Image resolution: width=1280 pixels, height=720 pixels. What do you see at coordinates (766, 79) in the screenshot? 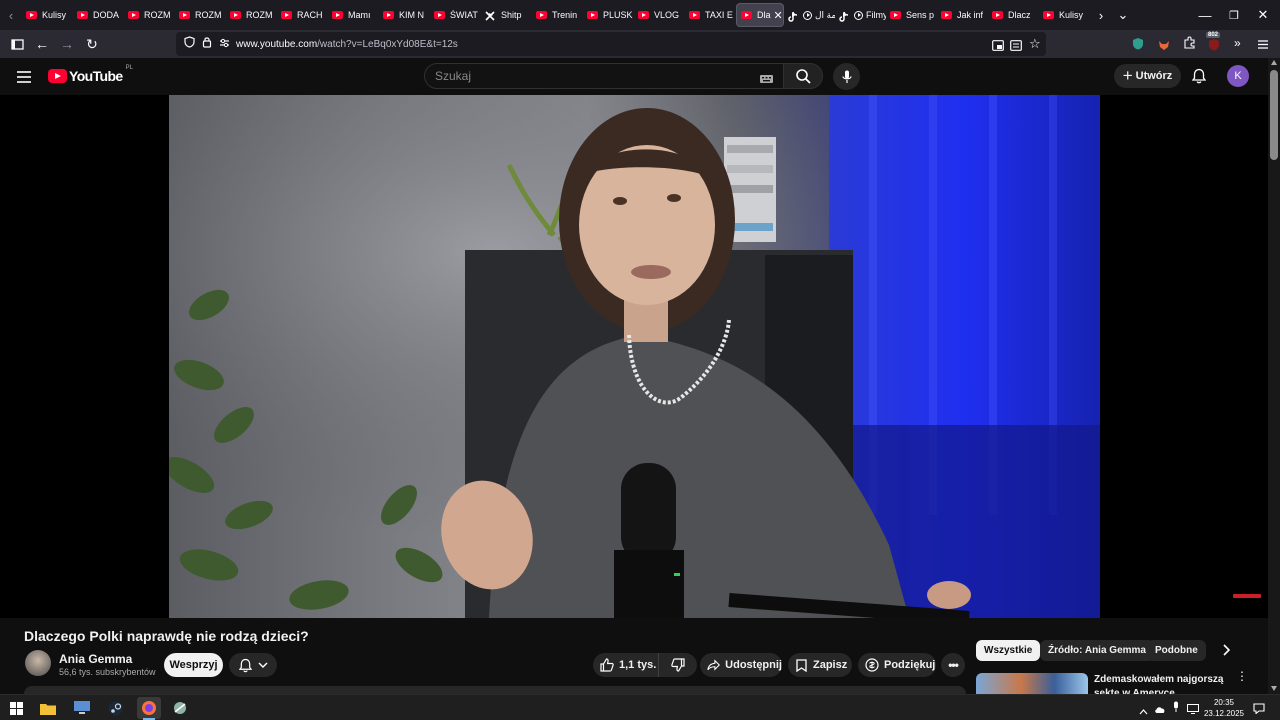
I see `keyboard-icon` at bounding box center [766, 79].